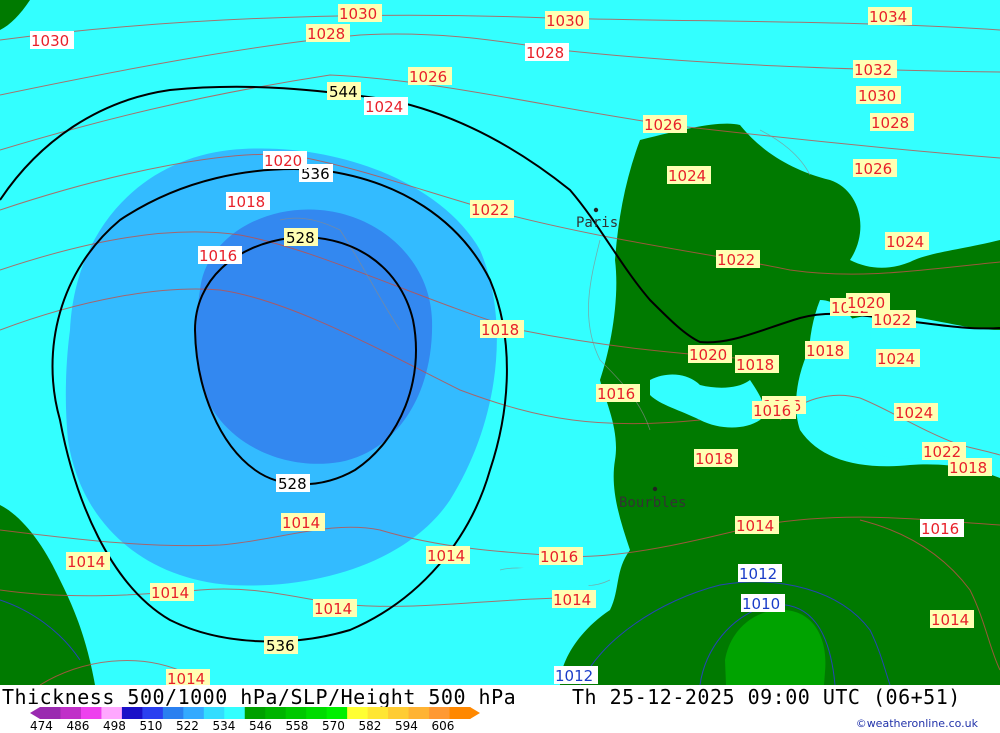  What do you see at coordinates (224, 726) in the screenshot?
I see `scale-tick-label: 534` at bounding box center [224, 726].